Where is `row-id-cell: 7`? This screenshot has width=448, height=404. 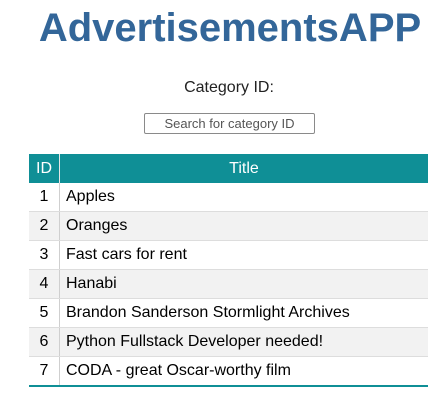 row-id-cell: 7 is located at coordinates (44, 371).